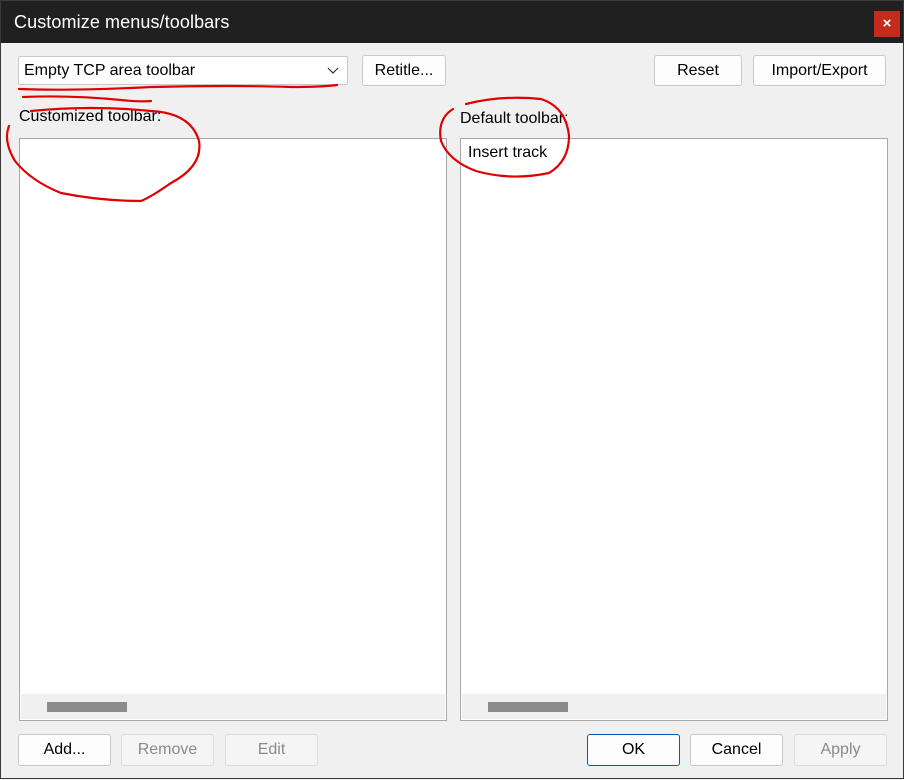 Image resolution: width=904 pixels, height=780 pixels. What do you see at coordinates (698, 70) in the screenshot?
I see `reset-button: Reset` at bounding box center [698, 70].